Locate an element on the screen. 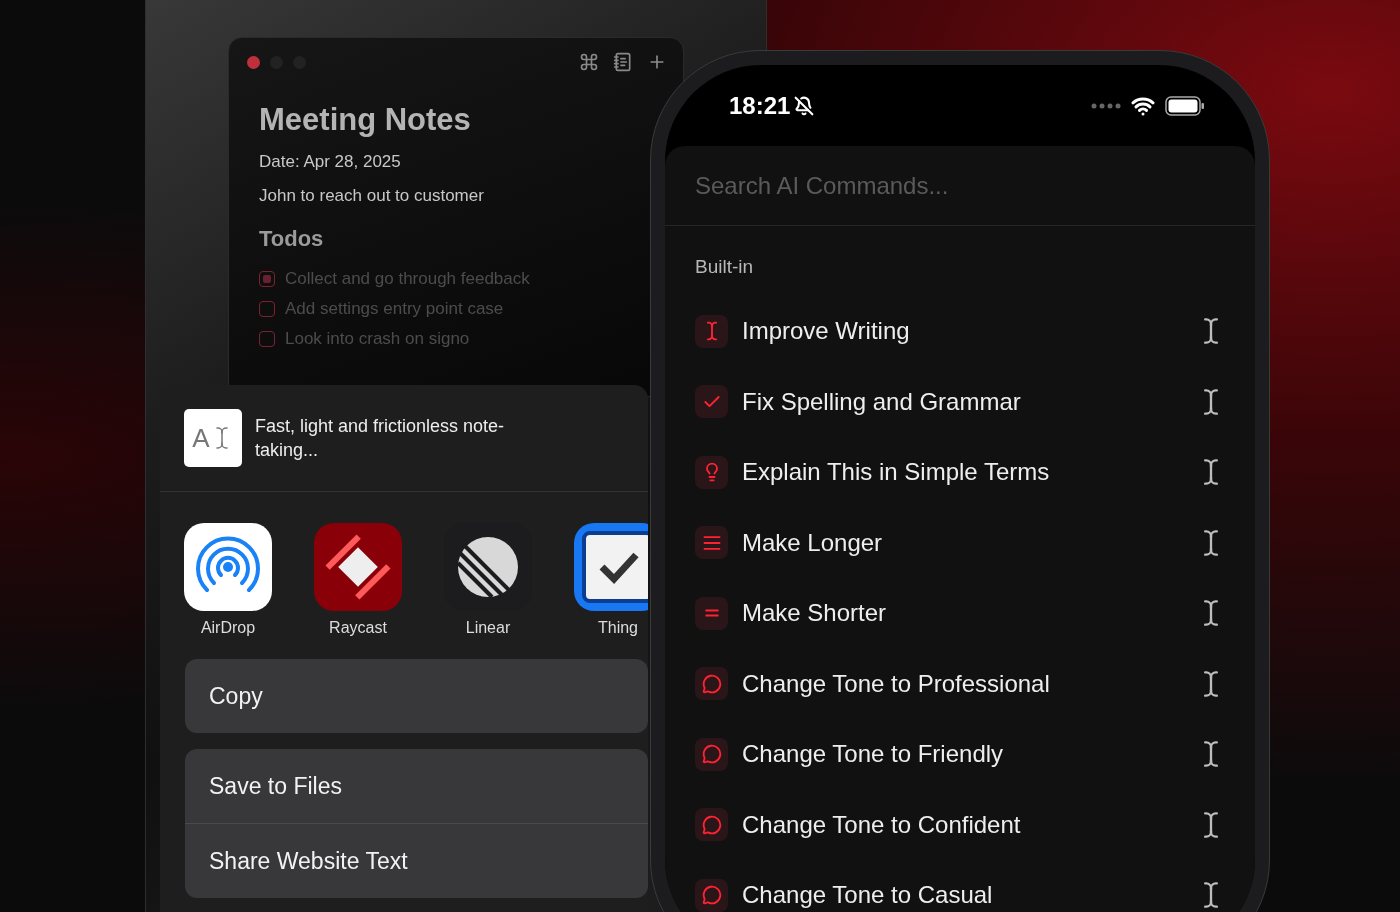  app-label: Thing is located at coordinates (618, 628).